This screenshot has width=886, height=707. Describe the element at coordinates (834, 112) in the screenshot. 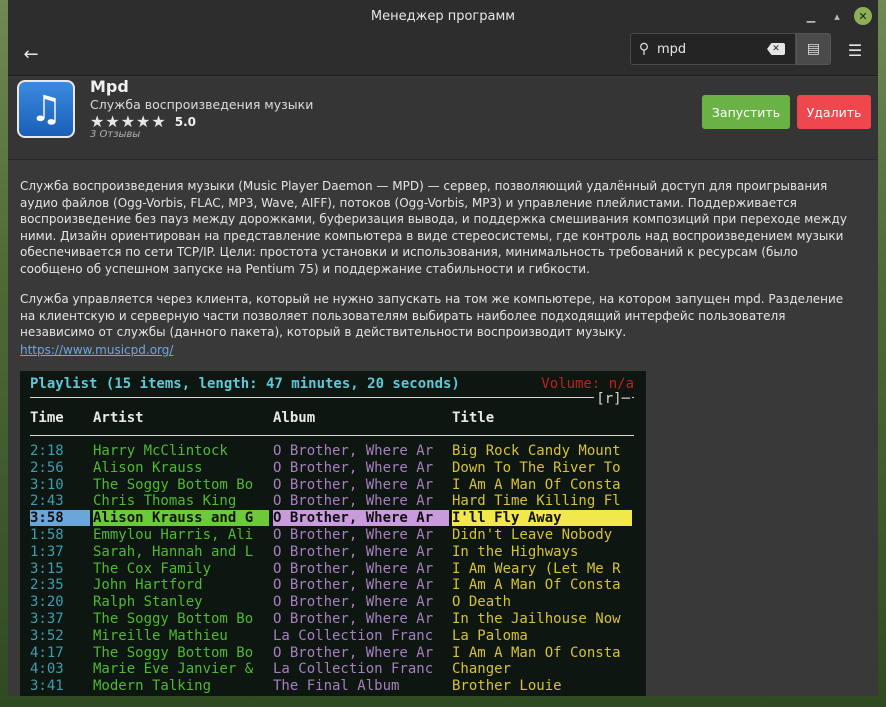

I see `remove-button: Удалить` at that location.